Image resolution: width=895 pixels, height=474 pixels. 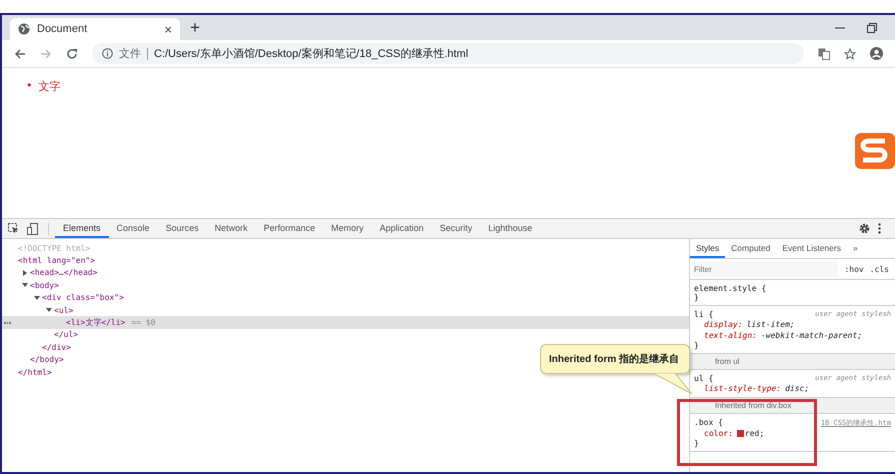 I want to click on css-selector: li {, so click(x=704, y=314).